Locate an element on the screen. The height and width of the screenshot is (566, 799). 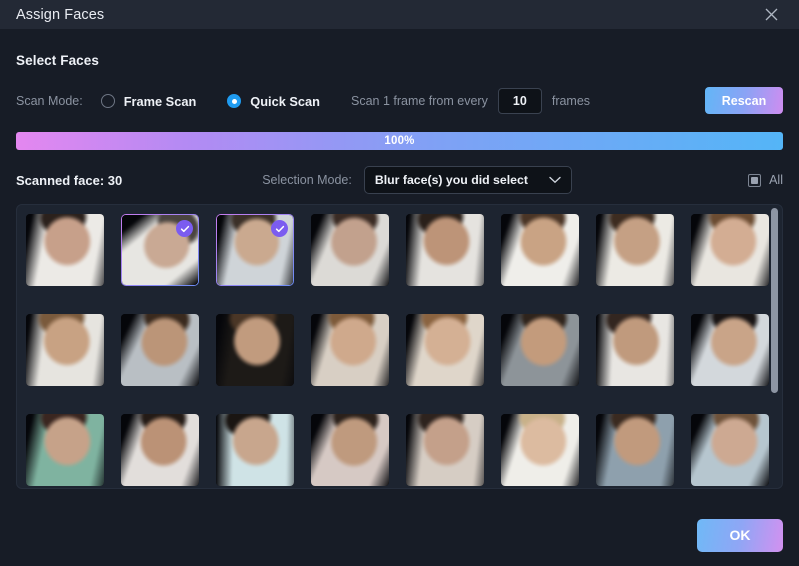
radio-frame-scan-label: Frame Scan is located at coordinates (160, 101).